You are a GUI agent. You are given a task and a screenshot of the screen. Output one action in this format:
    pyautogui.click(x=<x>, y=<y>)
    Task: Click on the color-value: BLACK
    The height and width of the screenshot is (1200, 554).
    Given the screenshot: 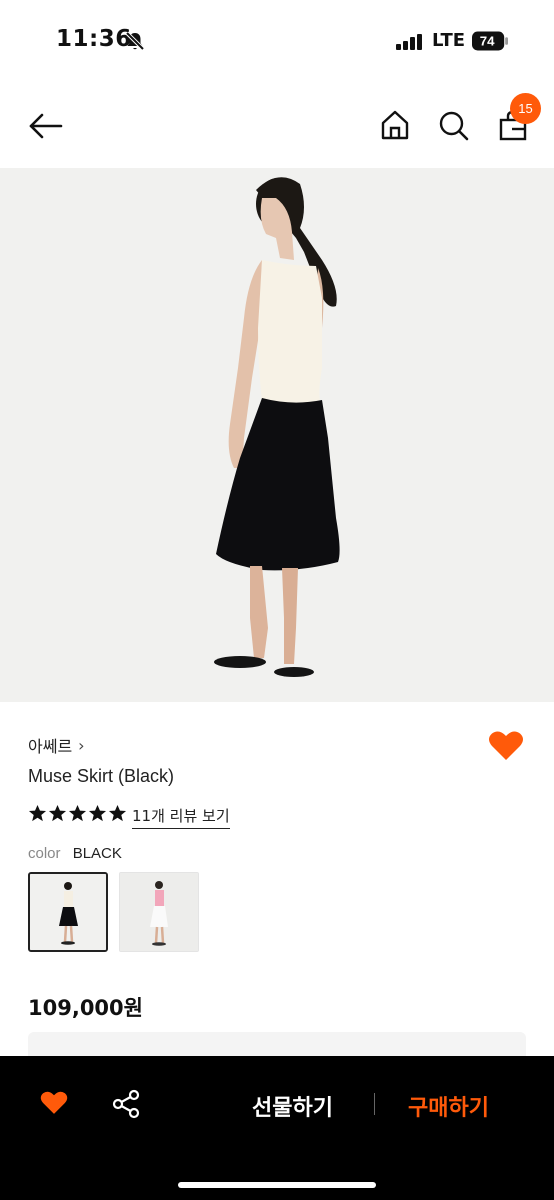 What is the action you would take?
    pyautogui.click(x=97, y=853)
    